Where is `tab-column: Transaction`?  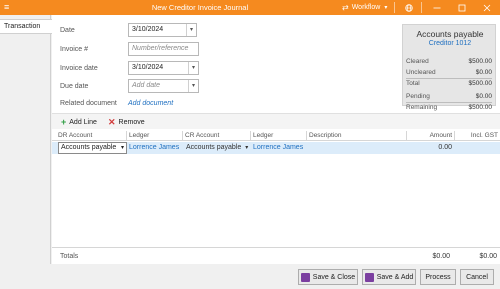 tab-column: Transaction is located at coordinates (26, 152).